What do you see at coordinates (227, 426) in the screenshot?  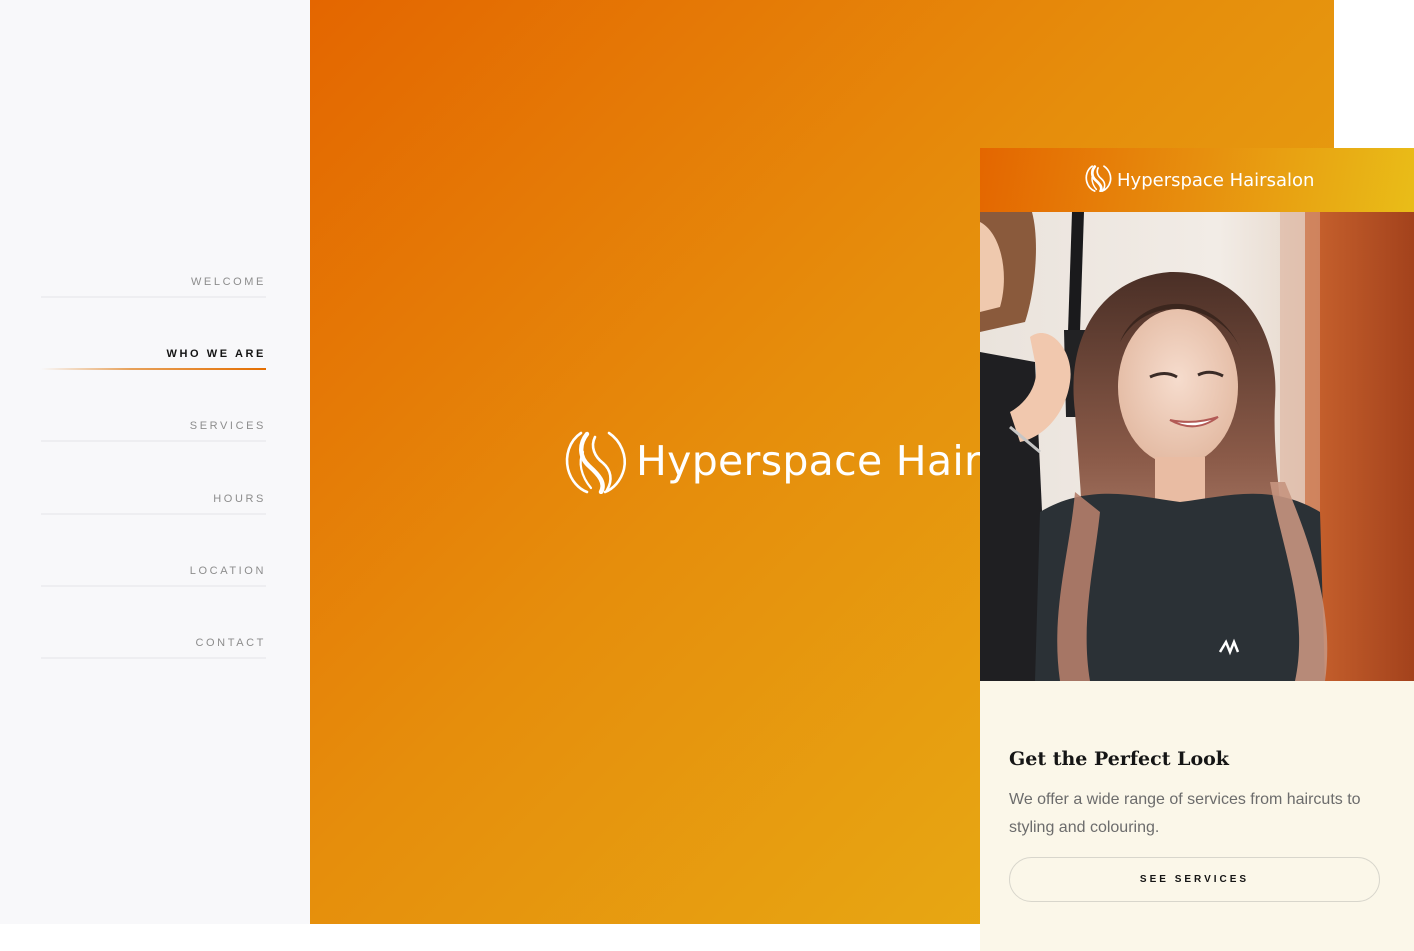 I see `sidebar-item-label: SERVICES` at bounding box center [227, 426].